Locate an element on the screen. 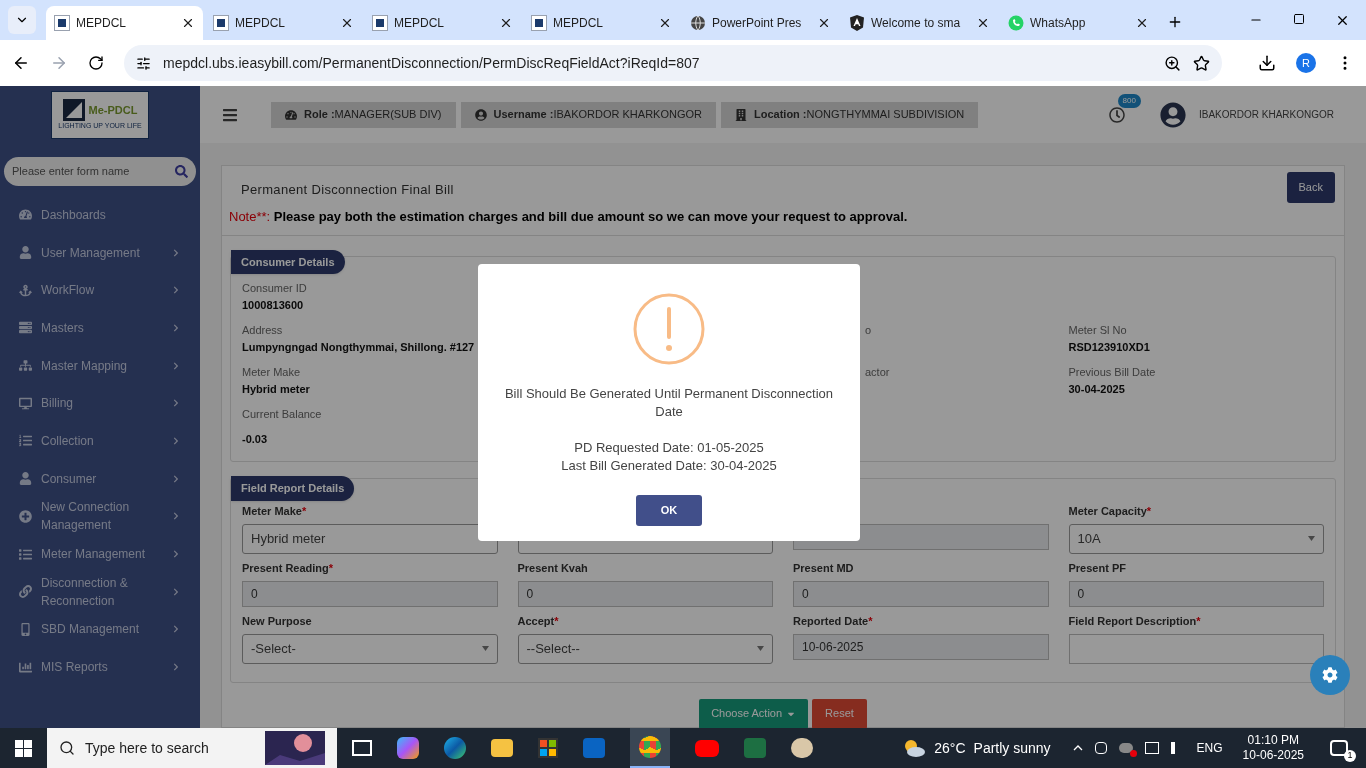 The width and height of the screenshot is (1366, 768). tab-title: WhatsApp is located at coordinates (1058, 23).